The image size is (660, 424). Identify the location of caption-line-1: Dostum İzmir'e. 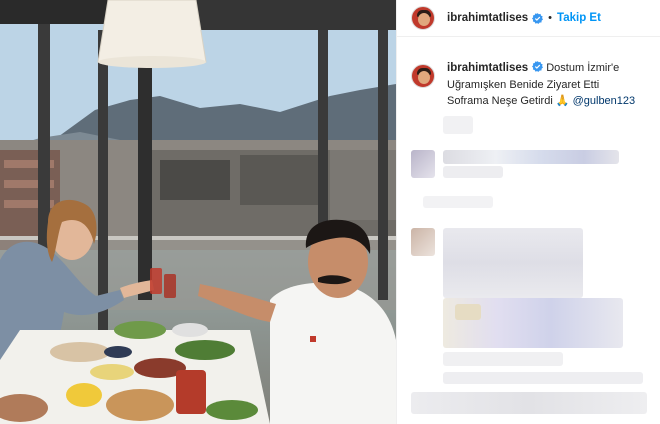
(583, 68).